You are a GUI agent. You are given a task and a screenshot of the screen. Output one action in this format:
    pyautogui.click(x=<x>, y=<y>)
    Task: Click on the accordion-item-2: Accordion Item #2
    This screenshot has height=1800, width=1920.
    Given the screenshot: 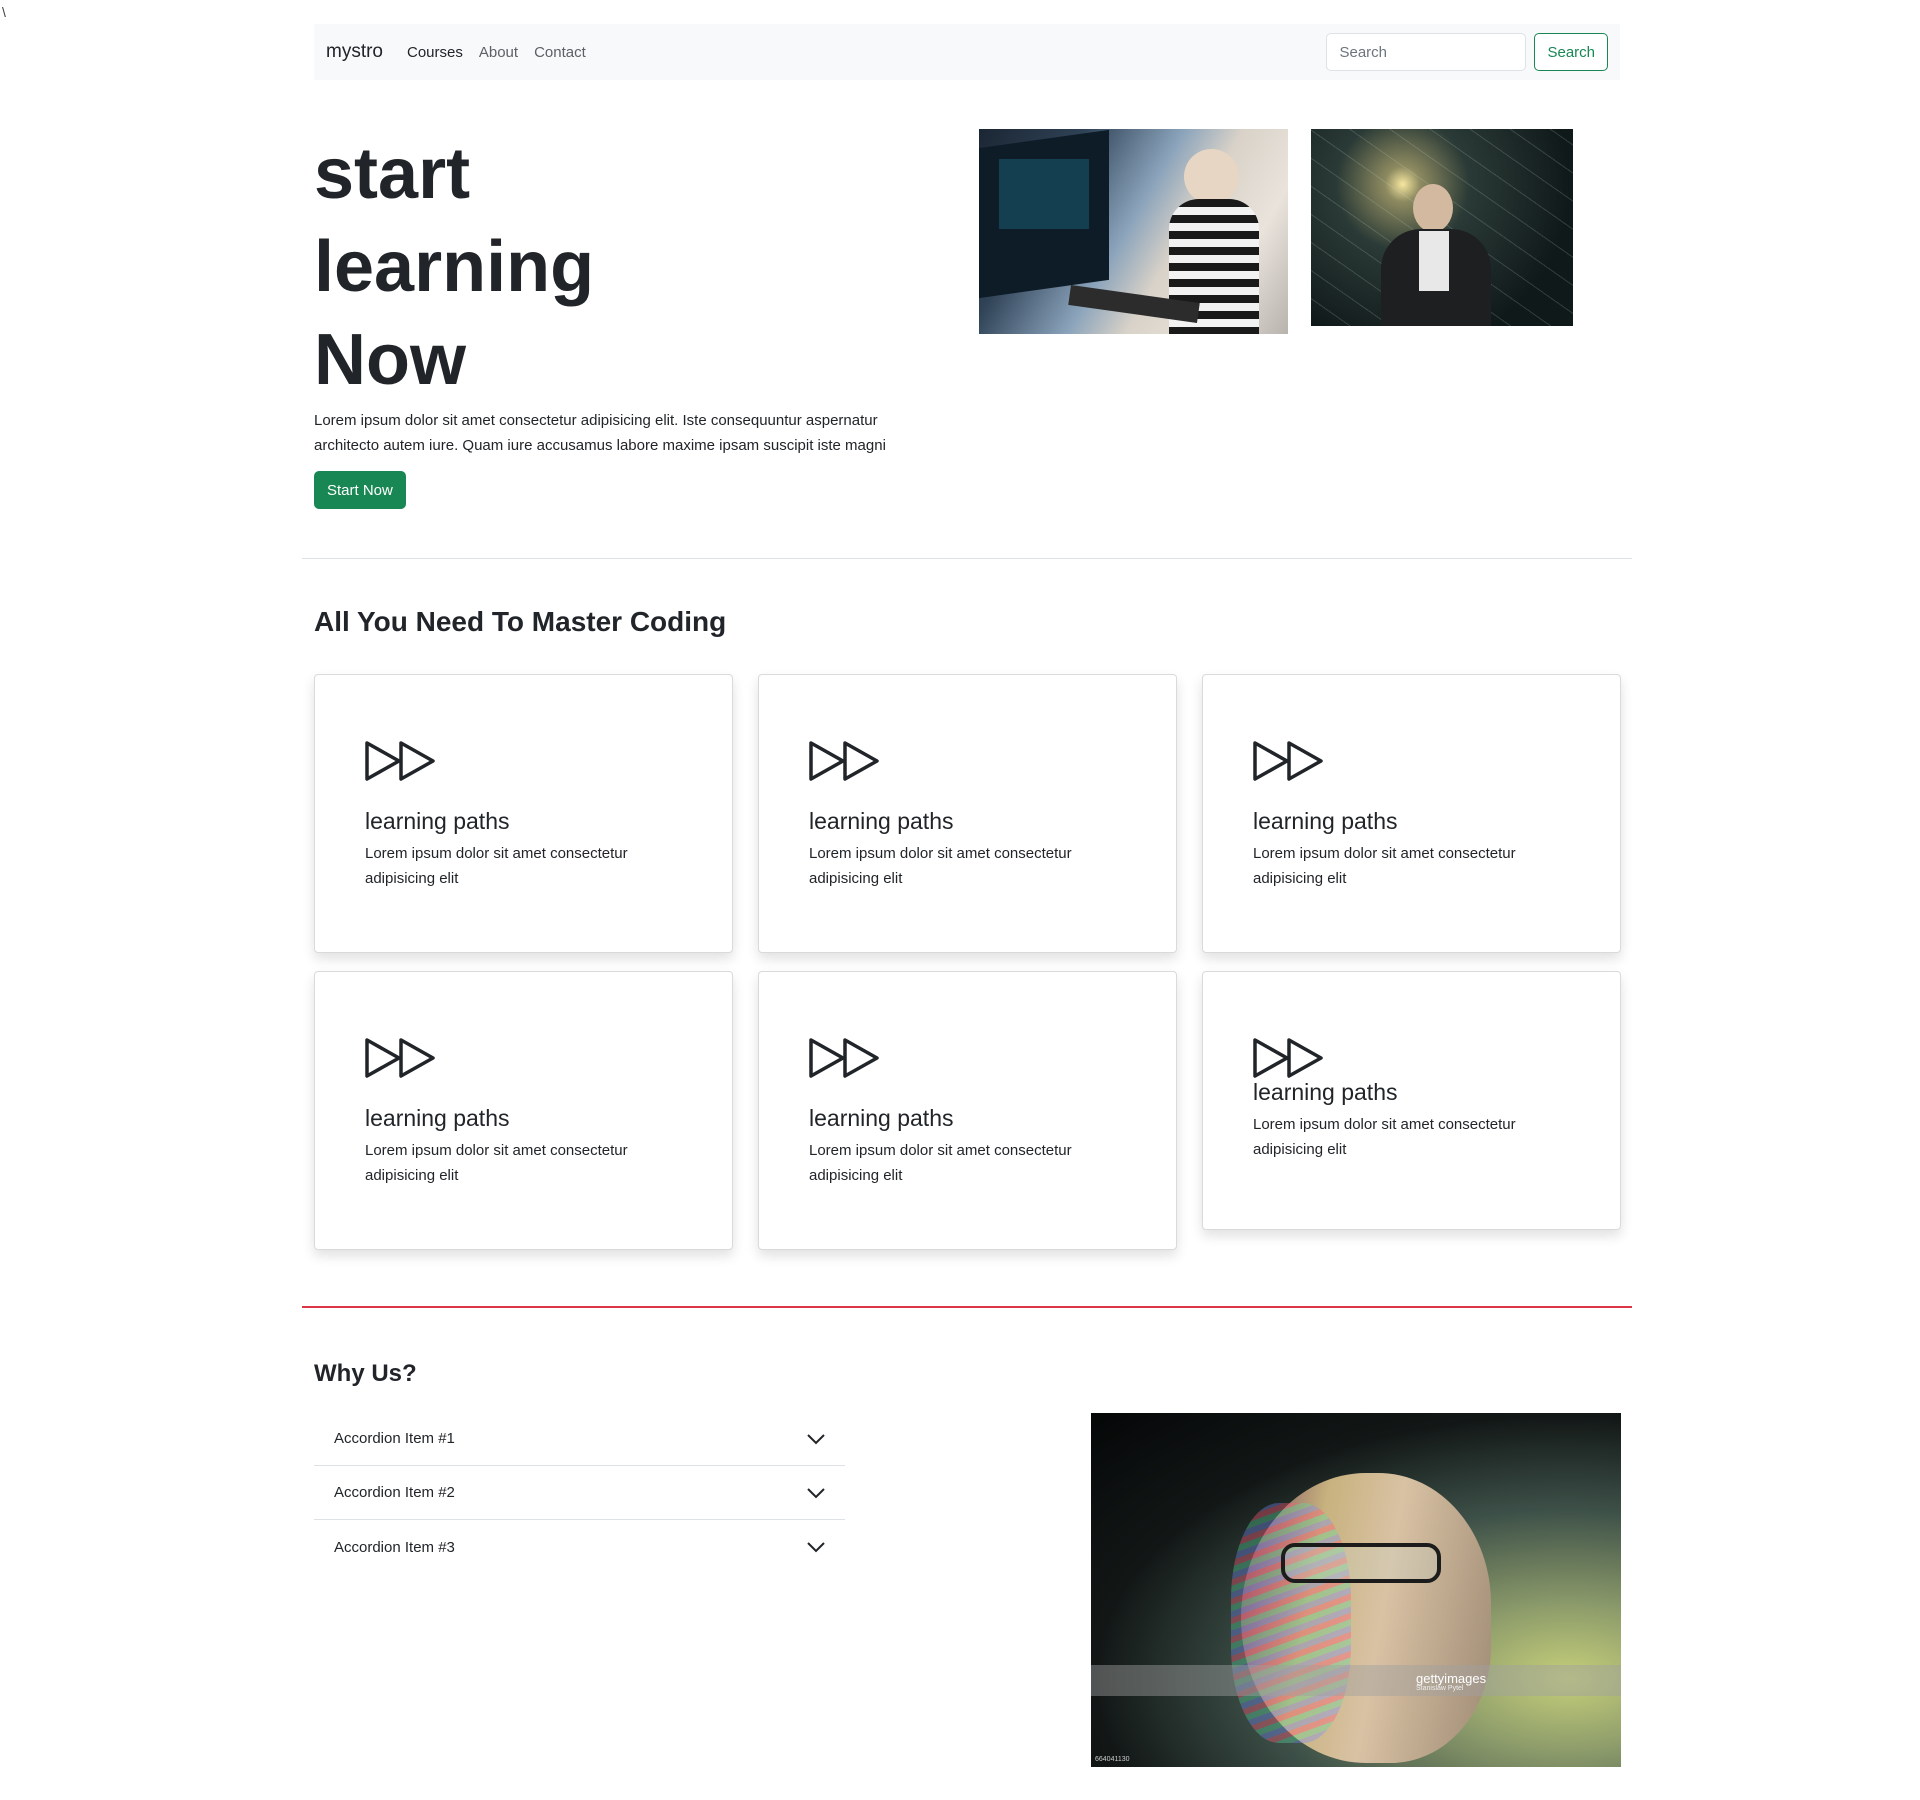 What is the action you would take?
    pyautogui.click(x=579, y=1493)
    